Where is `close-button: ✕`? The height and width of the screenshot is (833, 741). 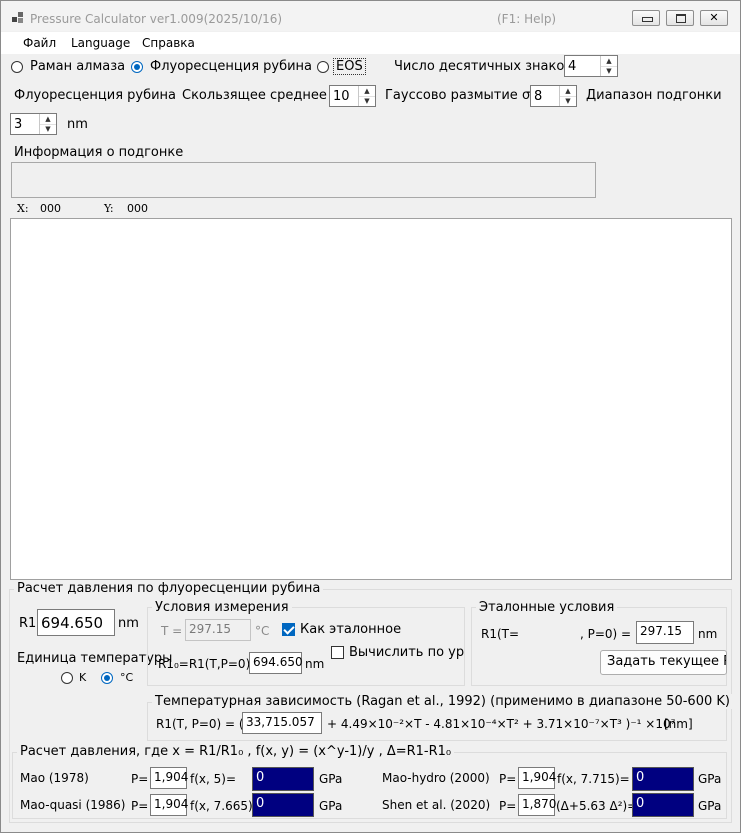 close-button: ✕ is located at coordinates (714, 18).